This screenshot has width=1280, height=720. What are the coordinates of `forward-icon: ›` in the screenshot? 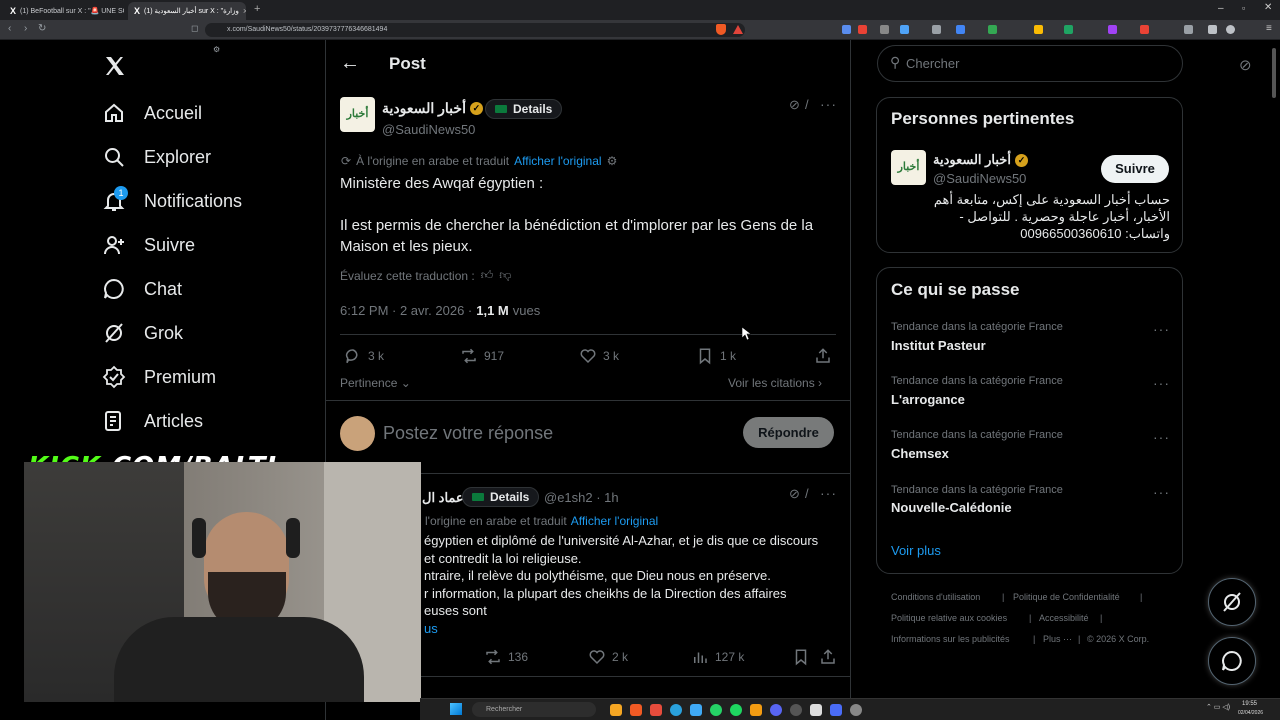 It's located at (25, 28).